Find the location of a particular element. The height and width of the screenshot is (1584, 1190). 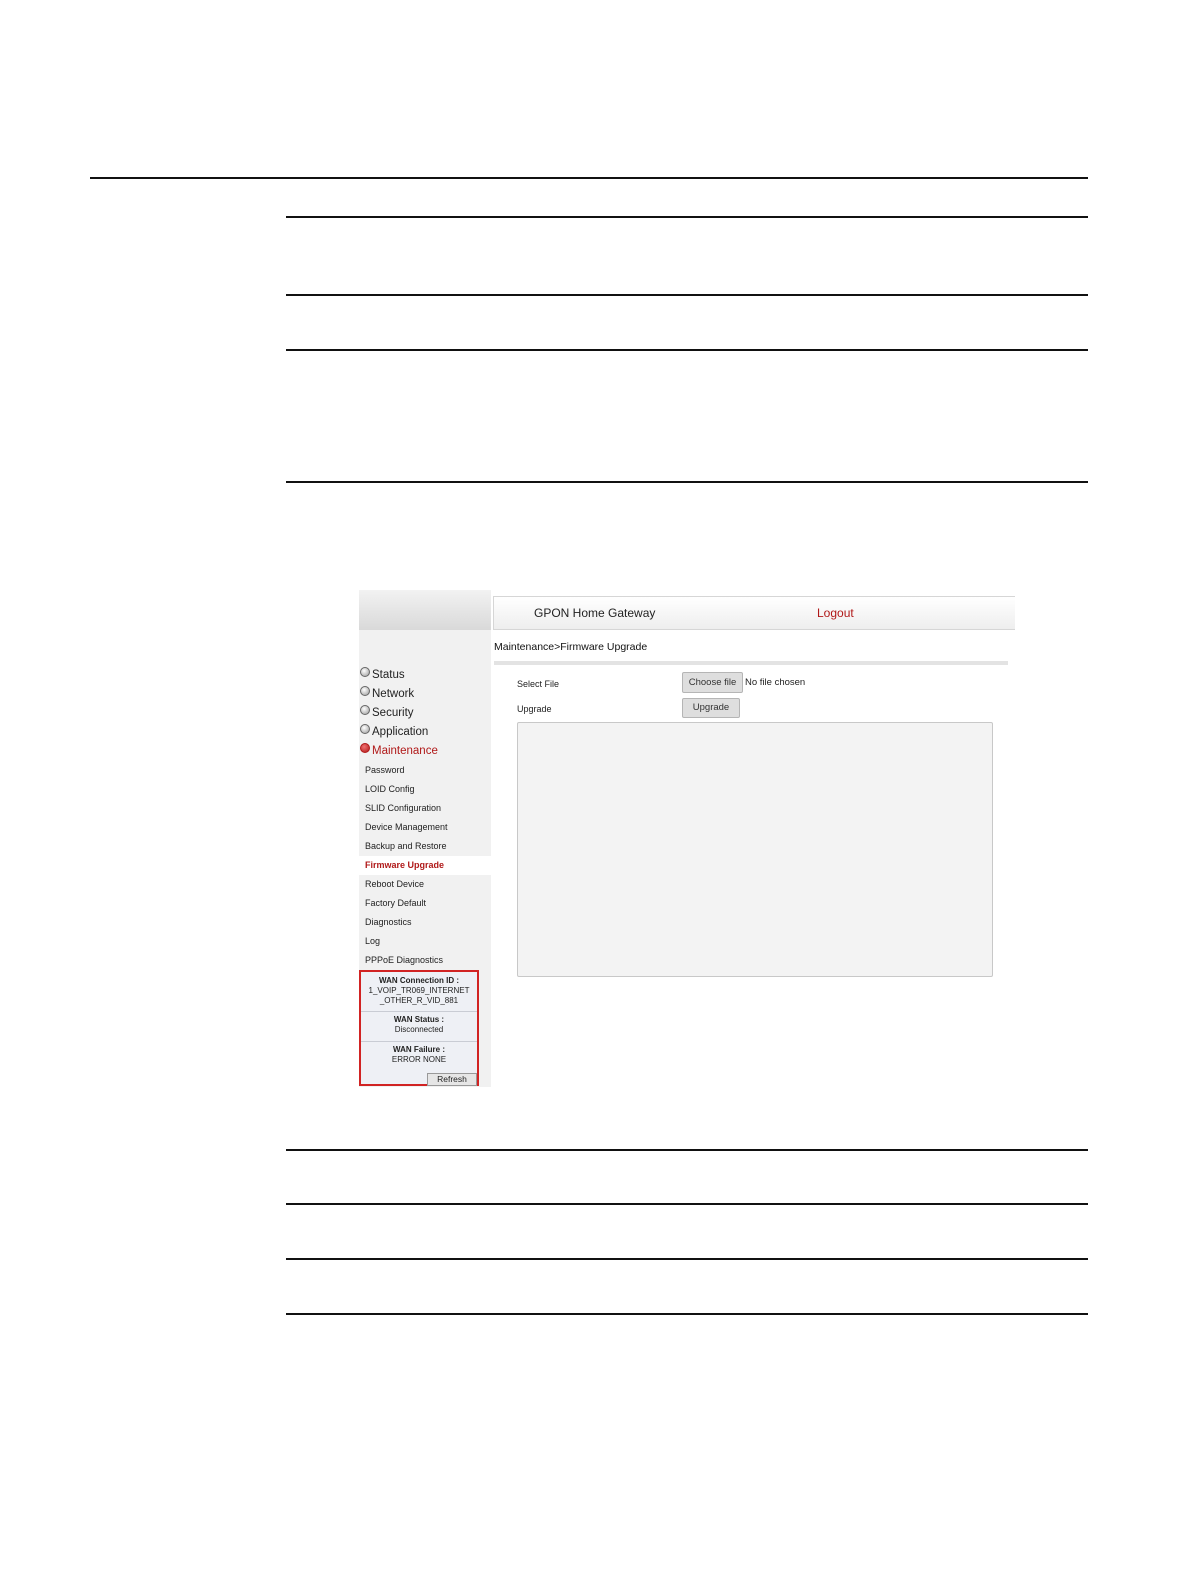

sidebar-item-firmware-upgrade: Firmware Upgrade is located at coordinates (404, 865).